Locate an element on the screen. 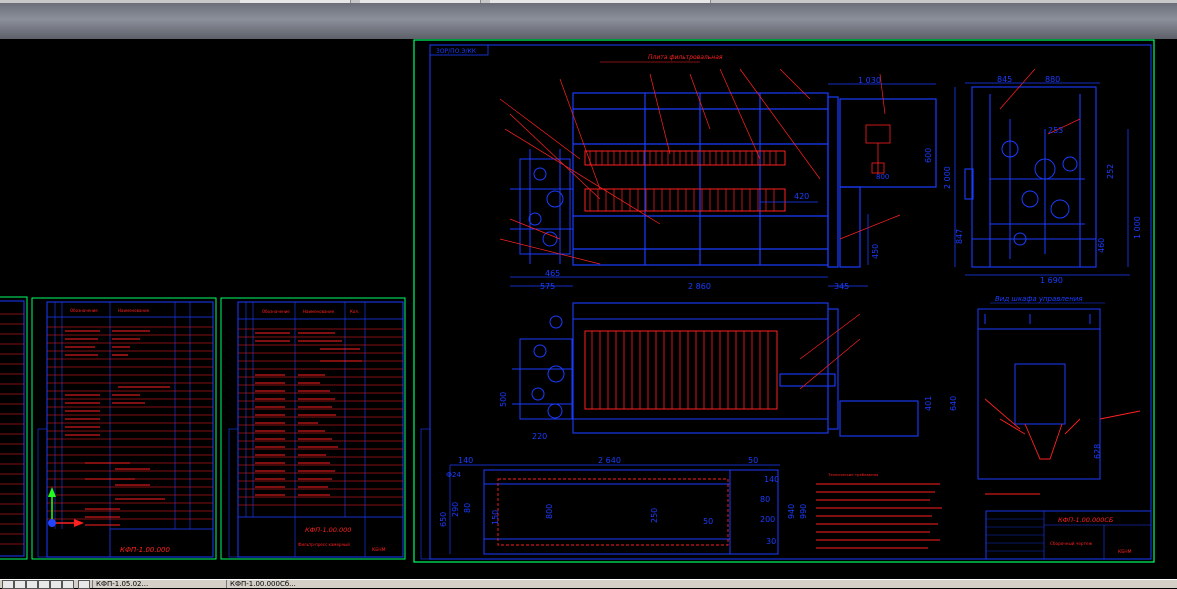 This screenshot has width=1177, height=589. section-label: Вид шкафа управления is located at coordinates (1039, 299).